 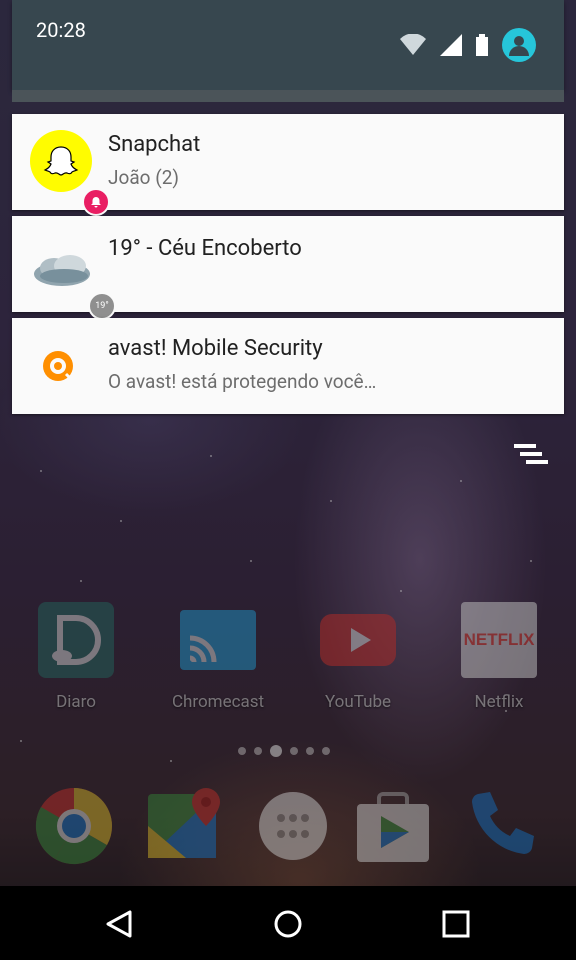 I want to click on notification-weather: 19° 19° - Céu Encoberto, so click(x=288, y=268).